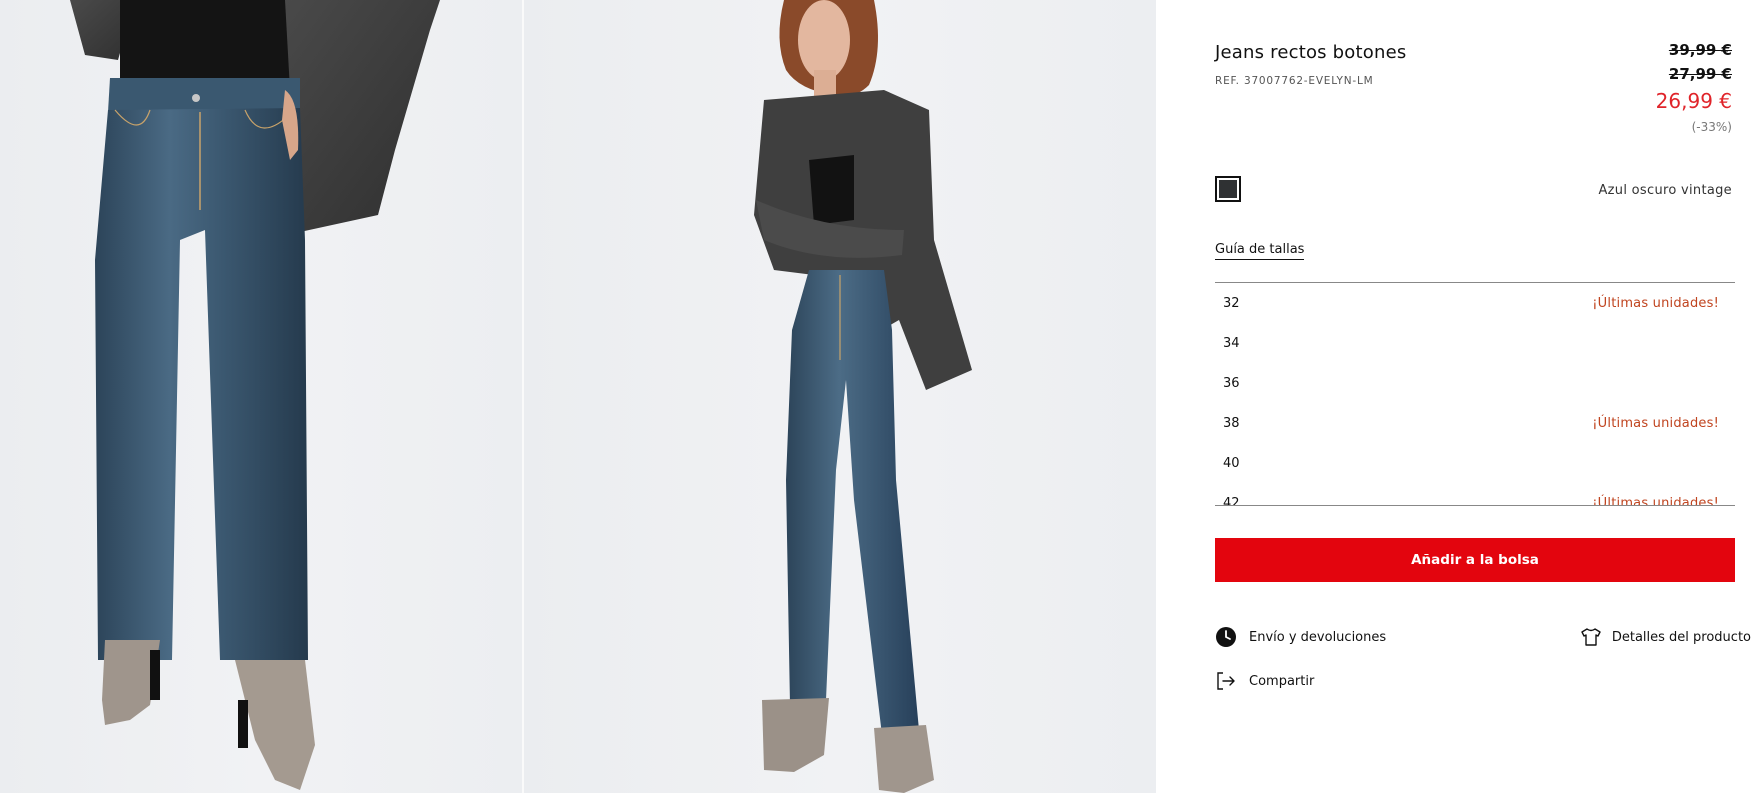 This screenshot has height=793, width=1754. Describe the element at coordinates (1475, 494) in the screenshot. I see `size-option-42: 42 ¡Últimas unidades!` at that location.